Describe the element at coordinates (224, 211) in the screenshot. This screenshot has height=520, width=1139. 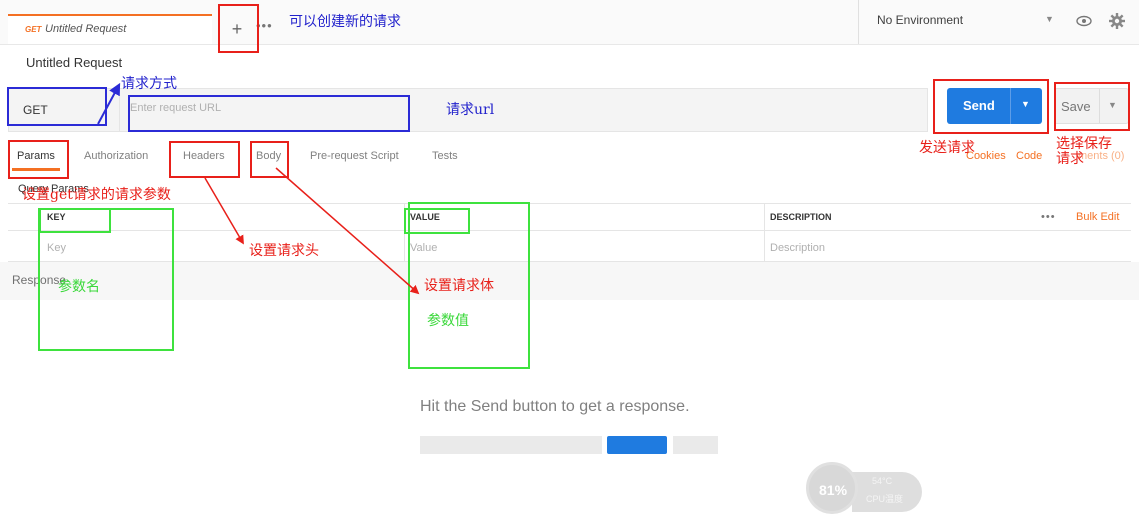
I see `arrow-headers` at that location.